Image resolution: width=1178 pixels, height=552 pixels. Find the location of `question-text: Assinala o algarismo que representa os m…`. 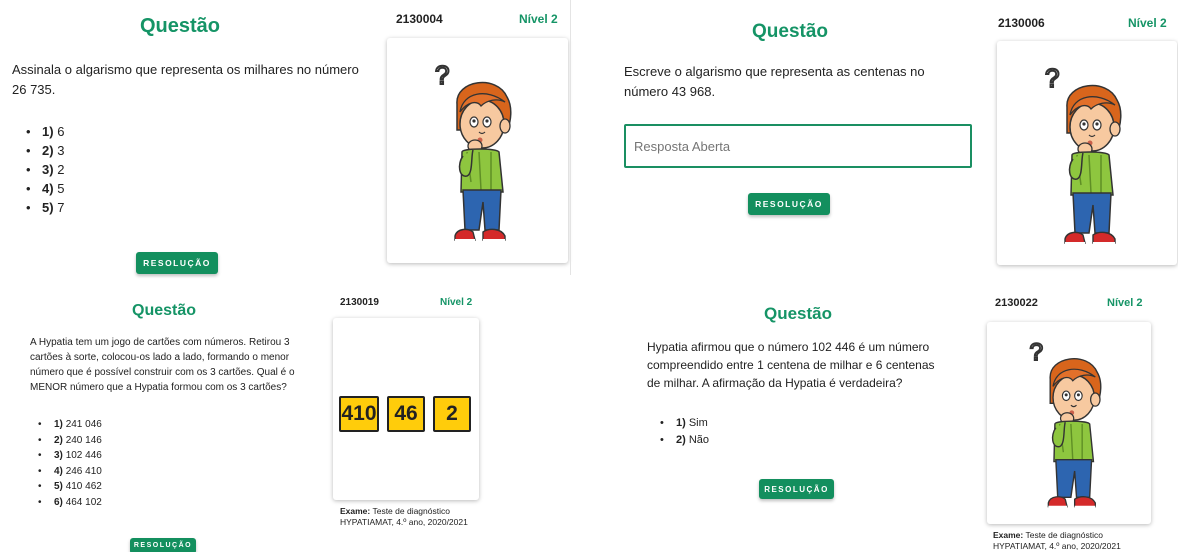

question-text: Assinala o algarismo que representa os m… is located at coordinates (185, 79).